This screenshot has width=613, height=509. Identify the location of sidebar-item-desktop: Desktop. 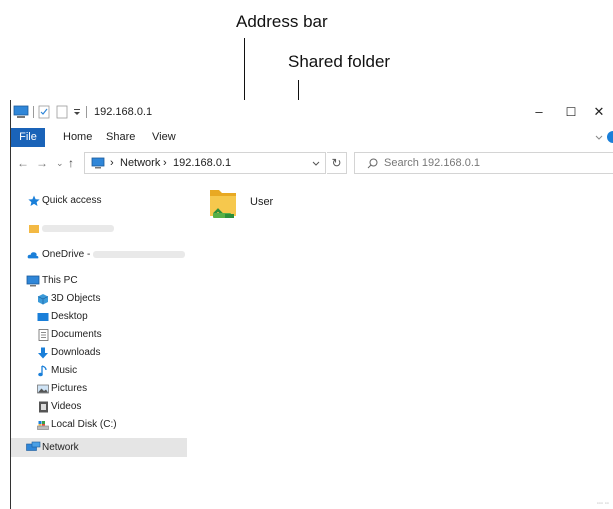
(99, 317).